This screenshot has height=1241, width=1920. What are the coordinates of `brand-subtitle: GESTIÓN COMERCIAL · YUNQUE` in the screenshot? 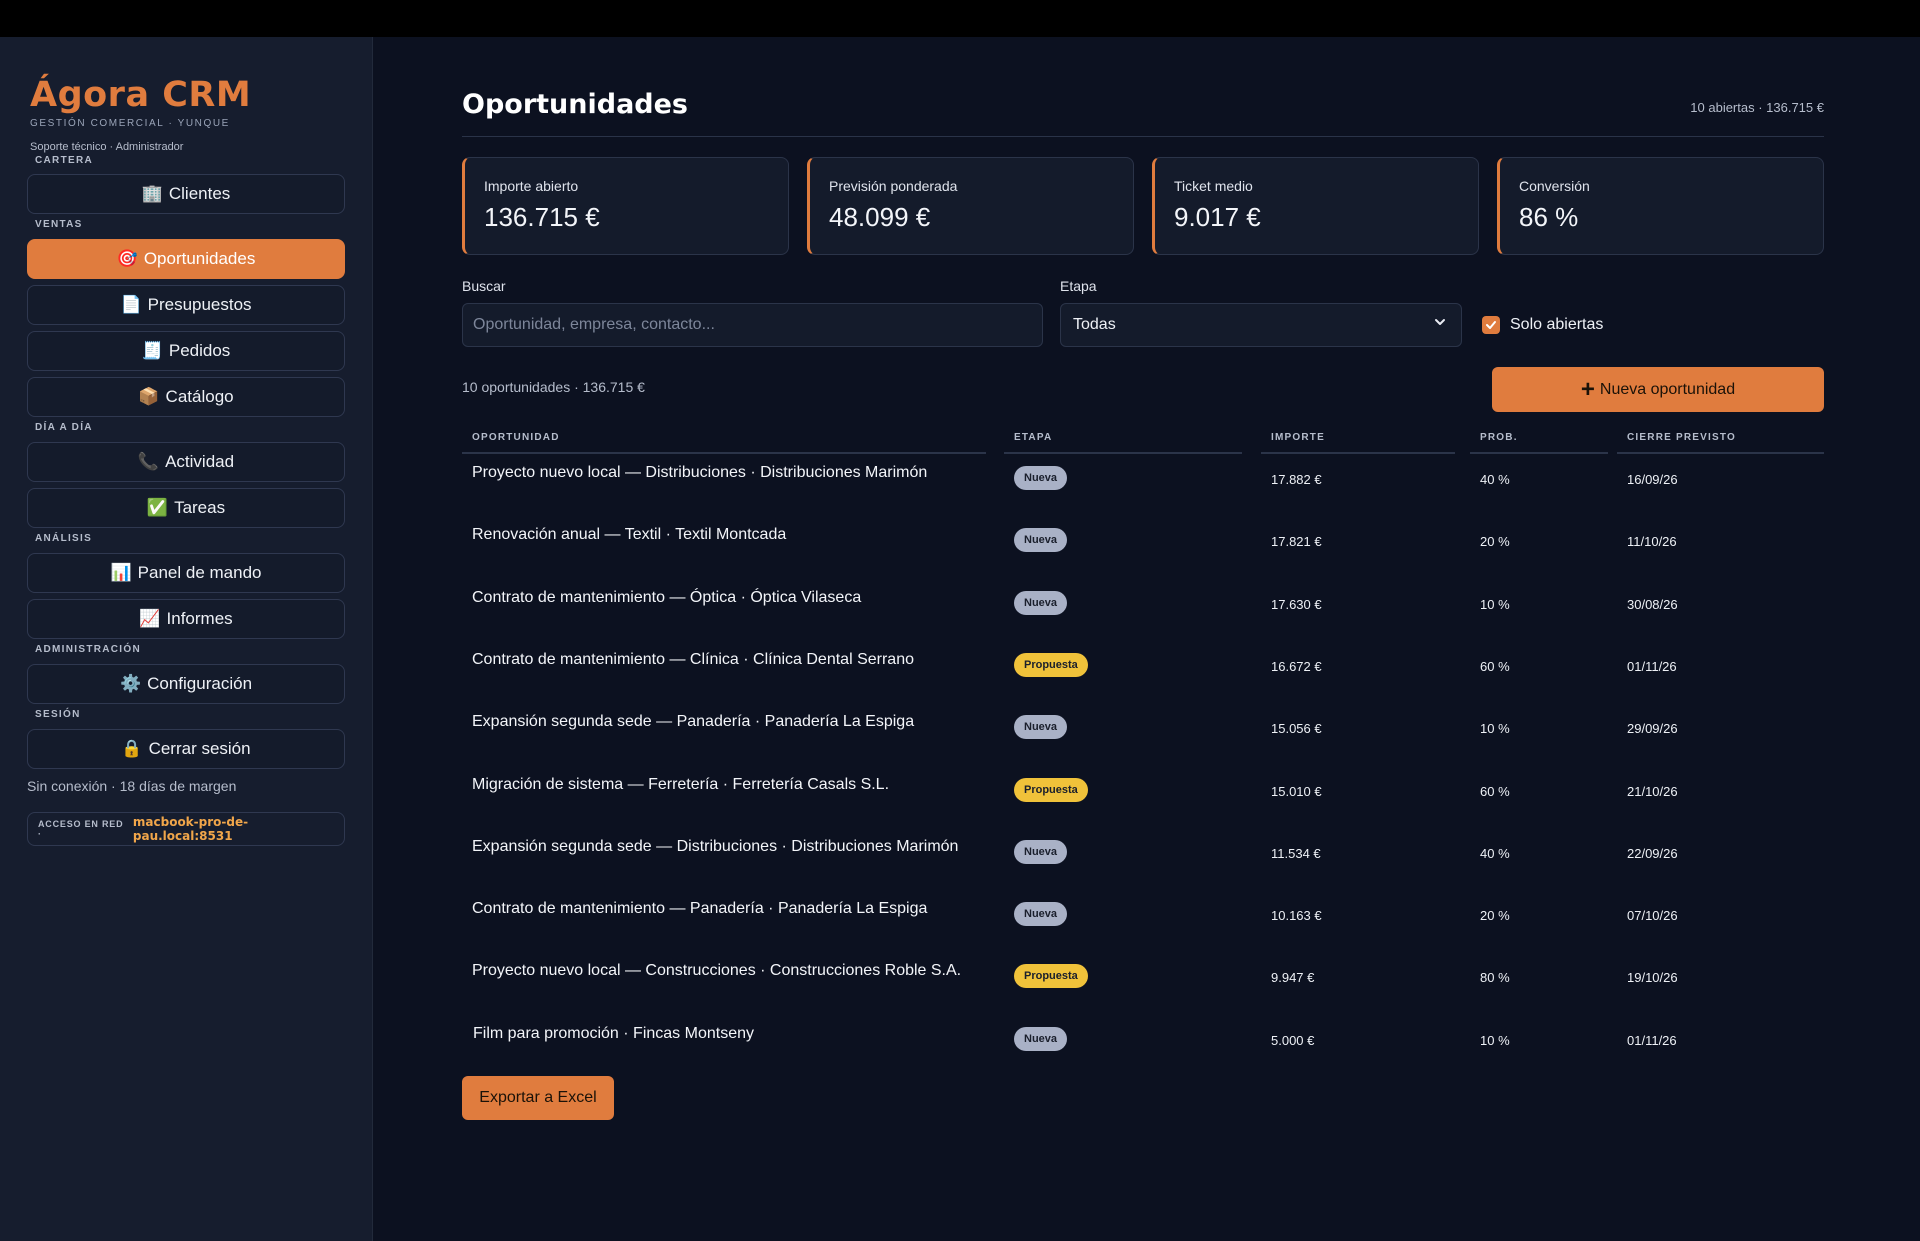 It's located at (130, 123).